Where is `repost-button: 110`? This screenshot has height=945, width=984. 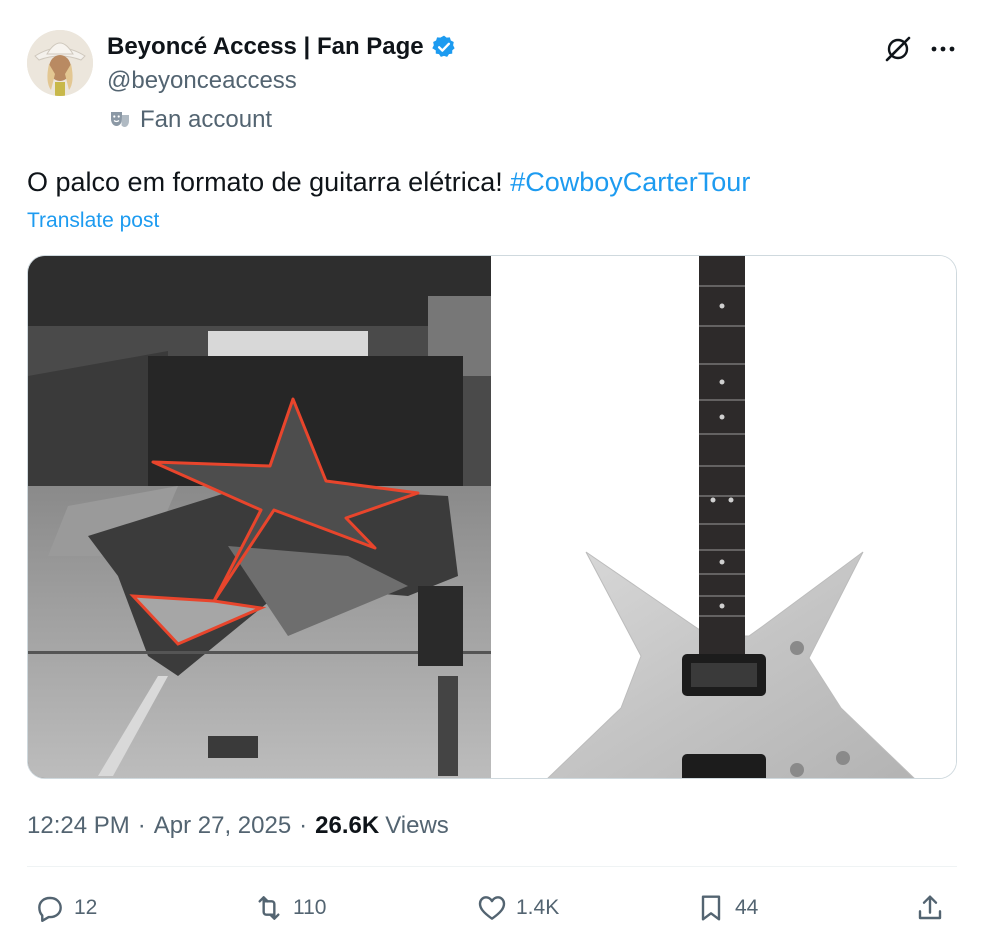 repost-button: 110 is located at coordinates (289, 908).